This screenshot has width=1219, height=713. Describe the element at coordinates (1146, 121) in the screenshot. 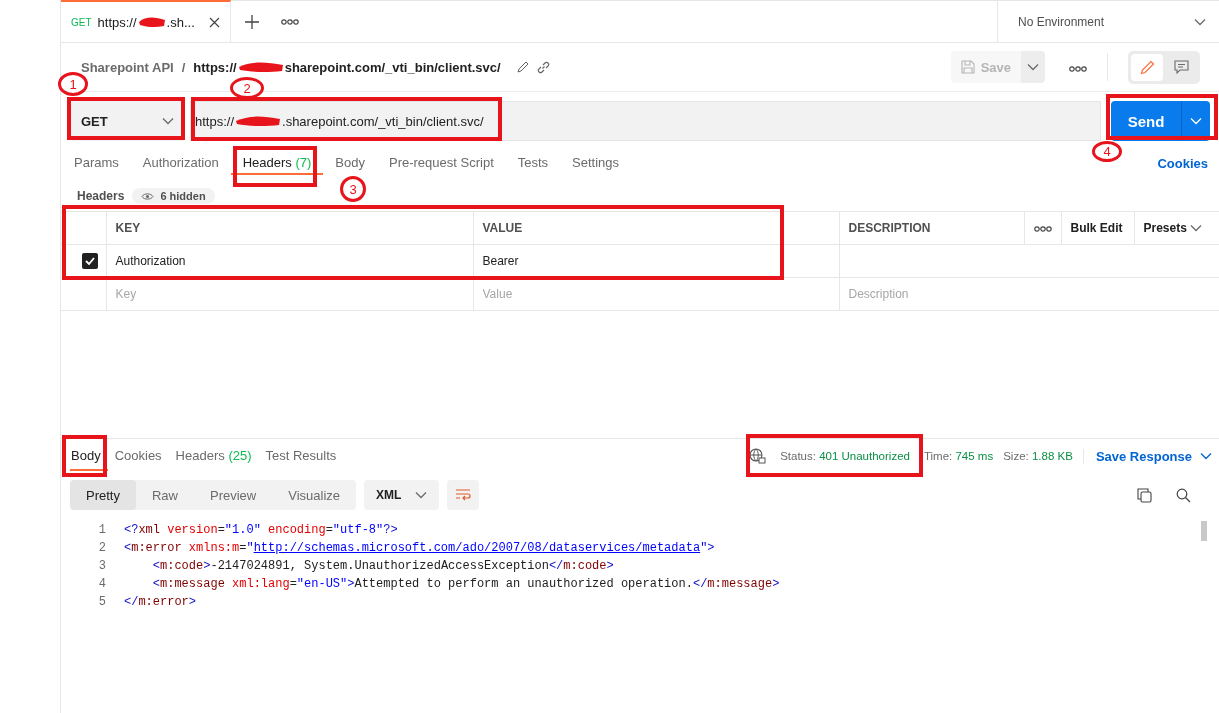

I see `send-button: Send` at that location.